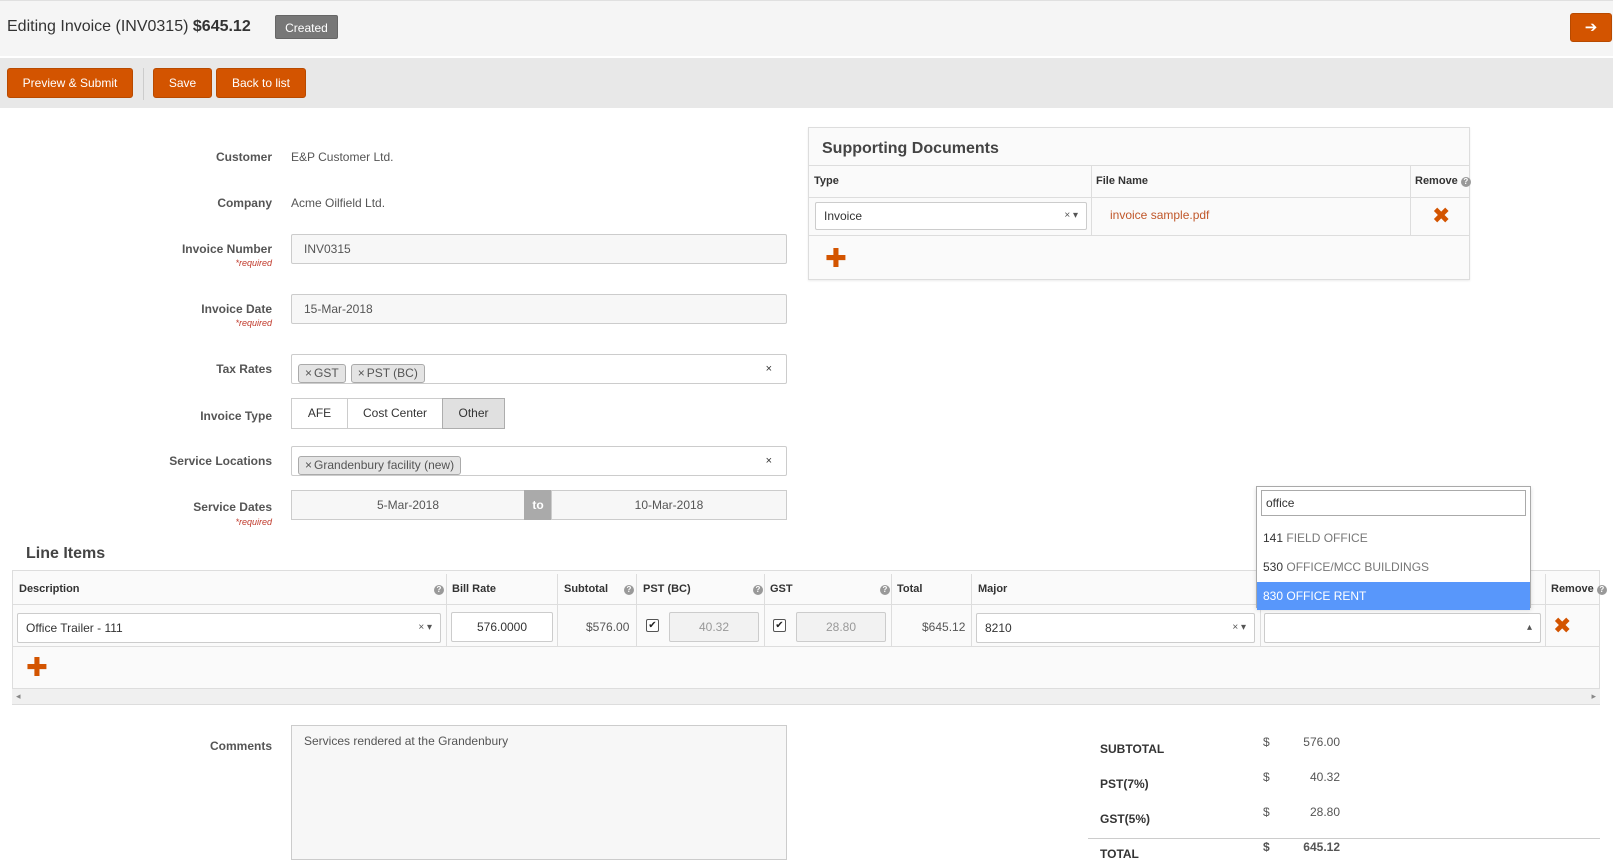  What do you see at coordinates (539, 792) in the screenshot?
I see `comments-textarea: Services rendered at the Grandenbury` at bounding box center [539, 792].